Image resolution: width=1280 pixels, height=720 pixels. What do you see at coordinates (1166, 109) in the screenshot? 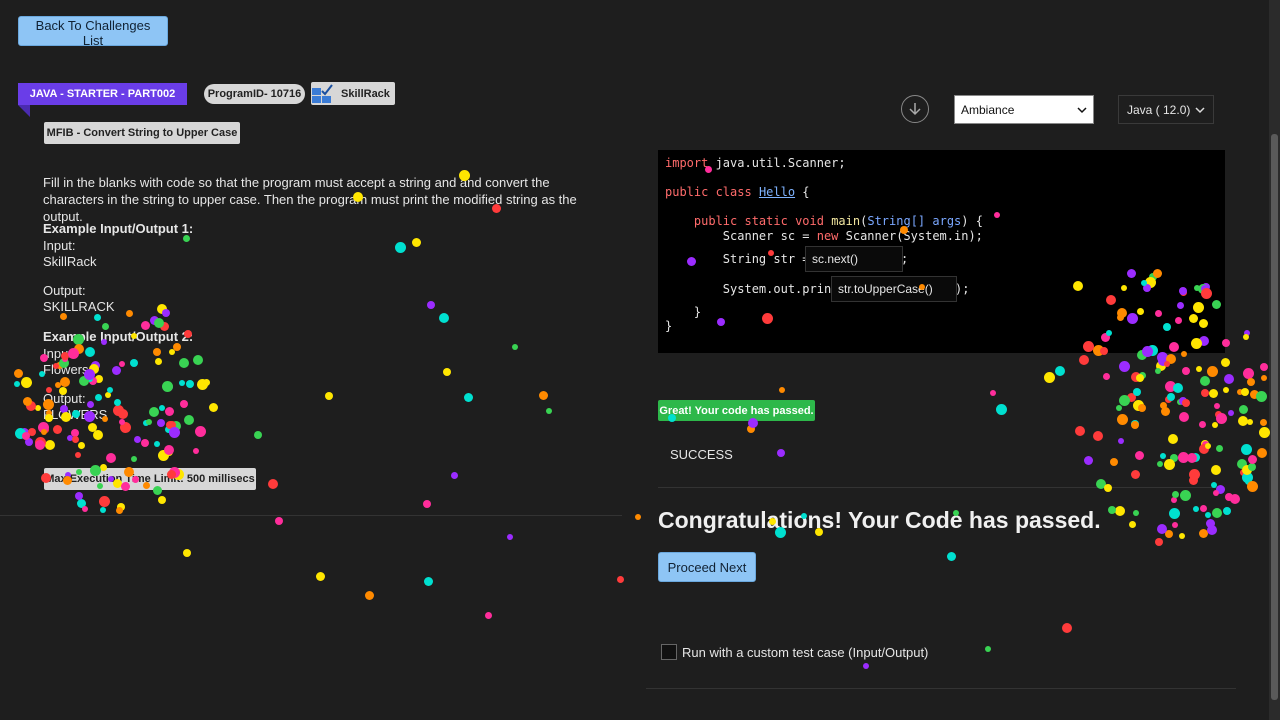
I see `language-select: Java ( 12.0)` at bounding box center [1166, 109].